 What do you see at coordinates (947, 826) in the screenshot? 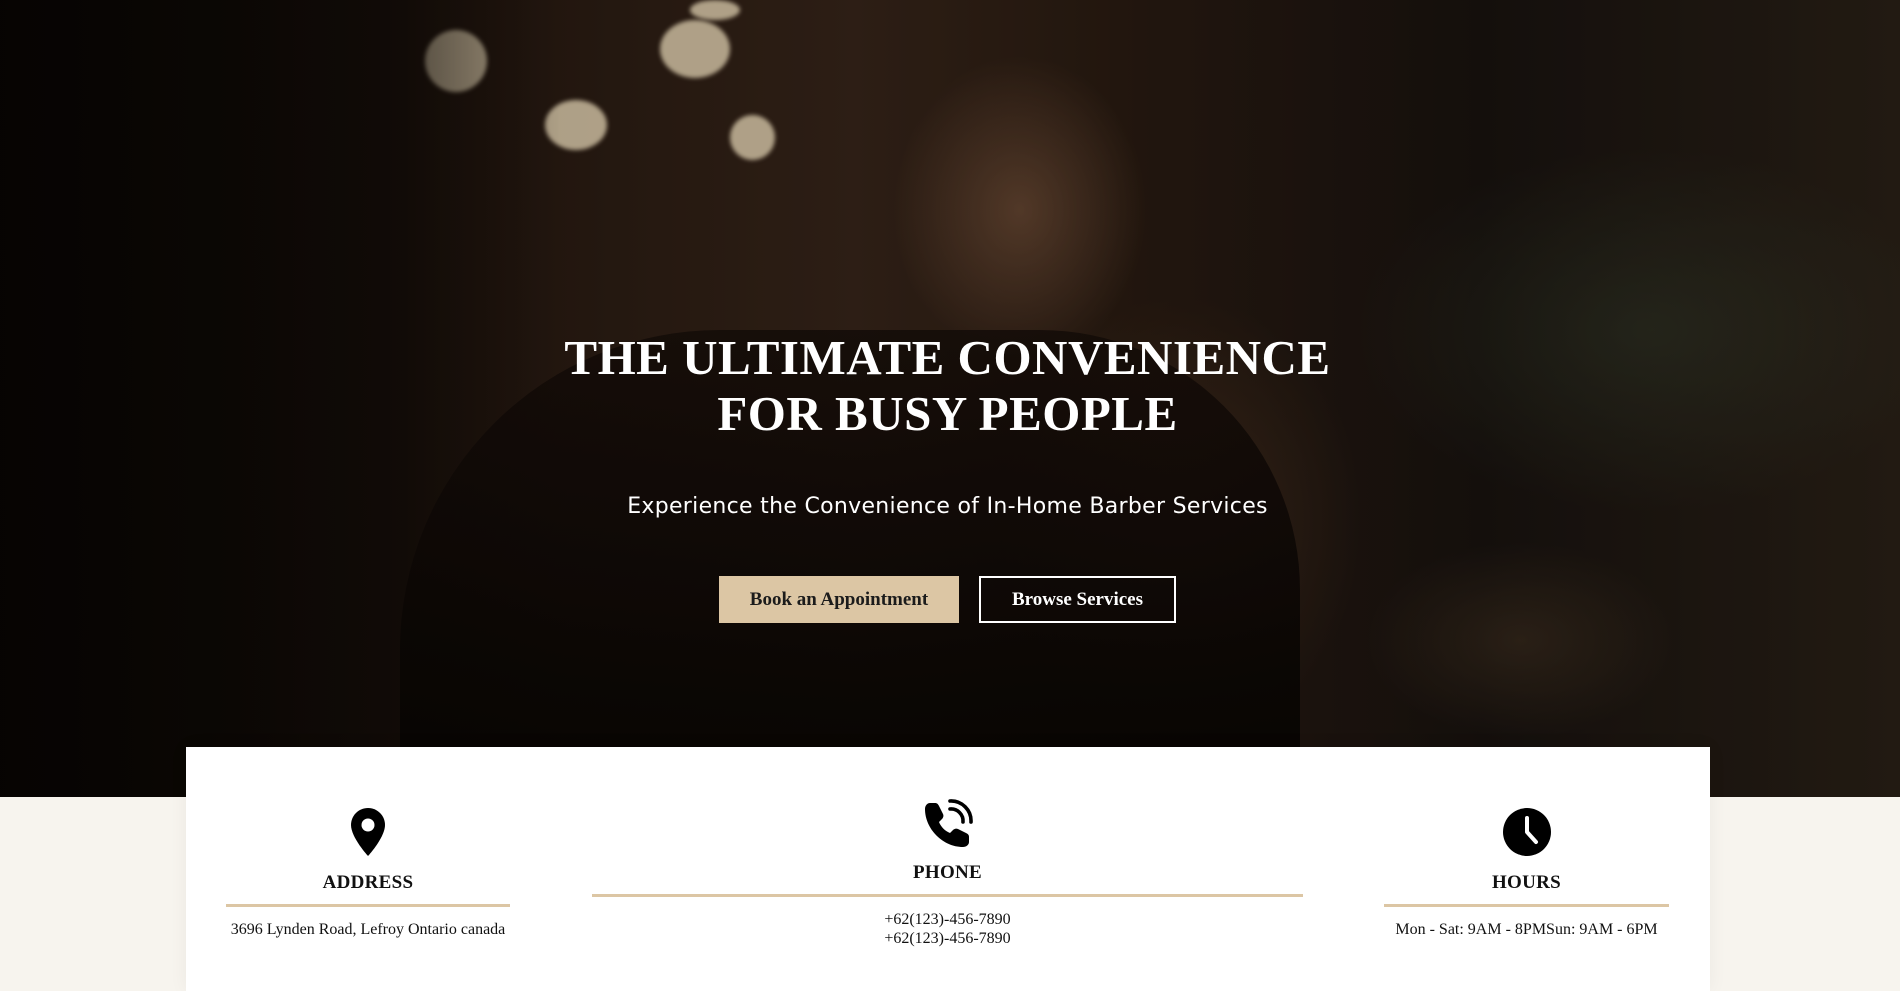
I see `phone-ringing-icon` at bounding box center [947, 826].